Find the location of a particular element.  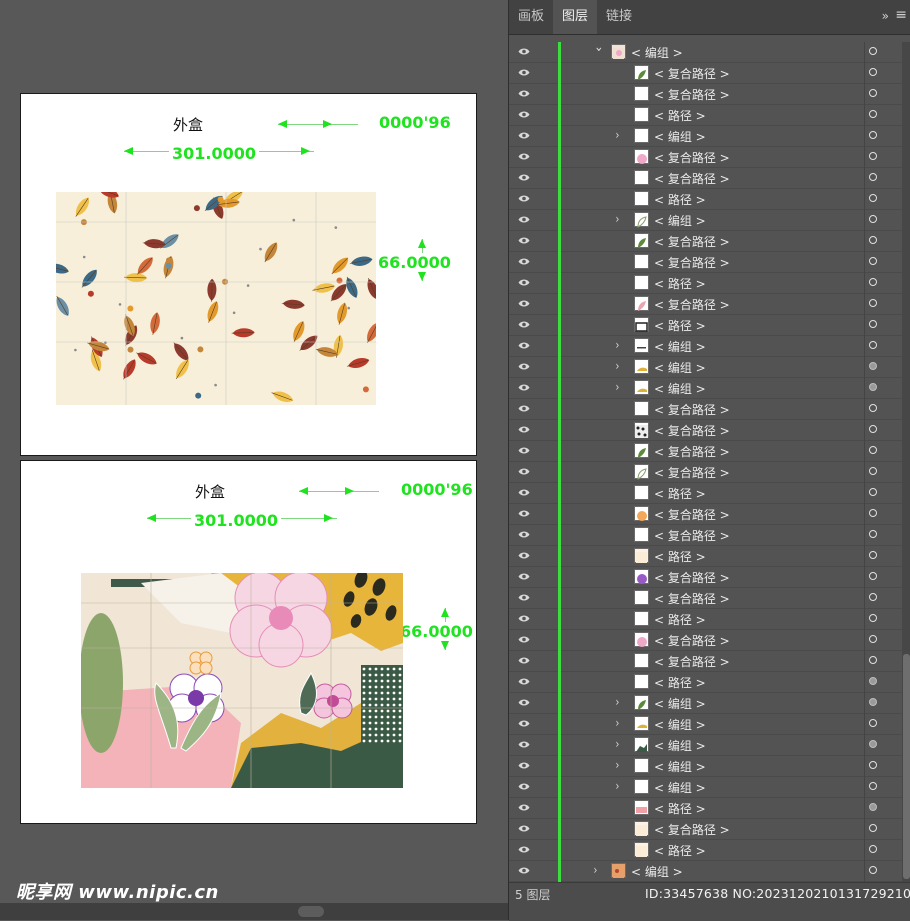

collapse-panel-icon: » is located at coordinates (885, 16).